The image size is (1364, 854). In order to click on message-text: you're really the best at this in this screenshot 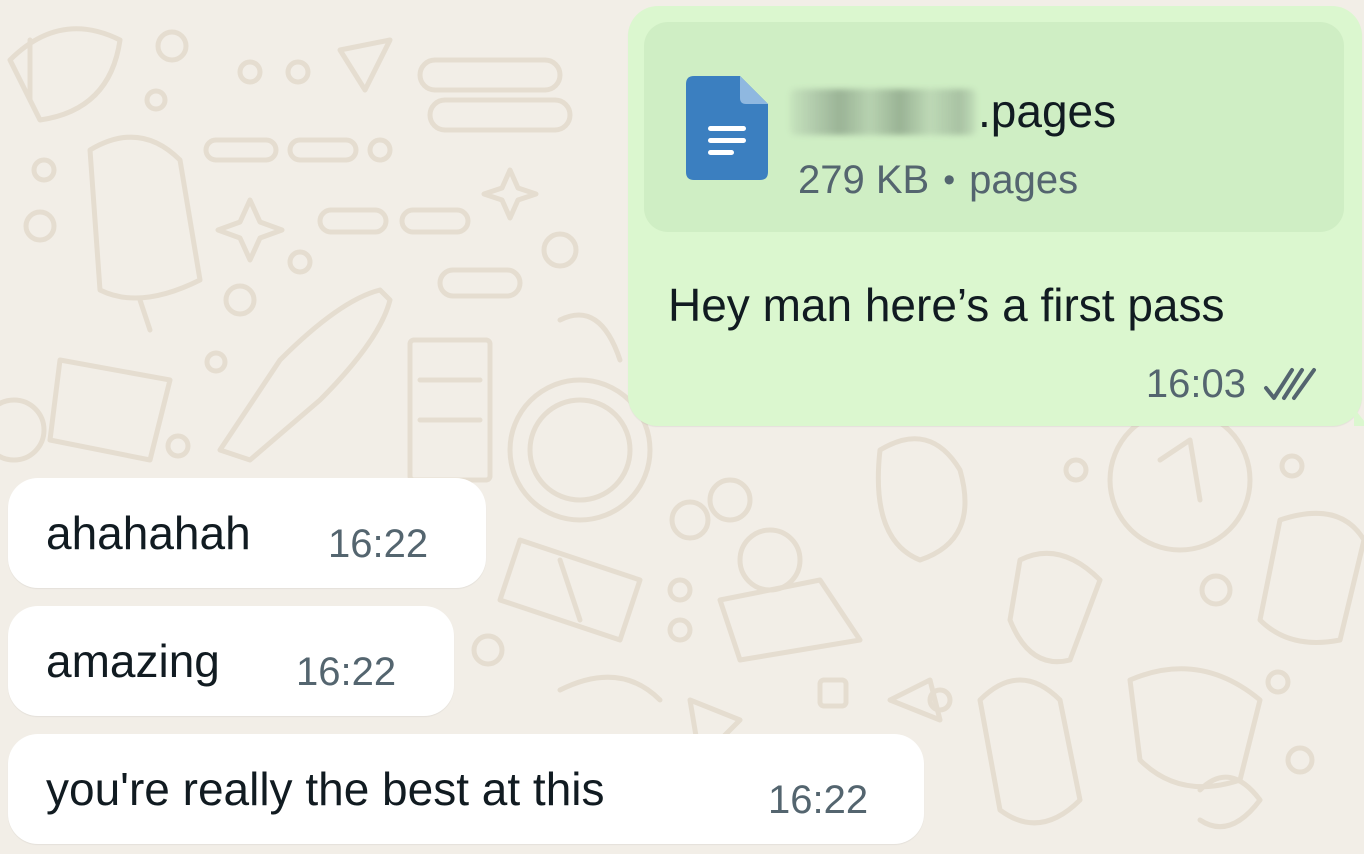, I will do `click(325, 789)`.